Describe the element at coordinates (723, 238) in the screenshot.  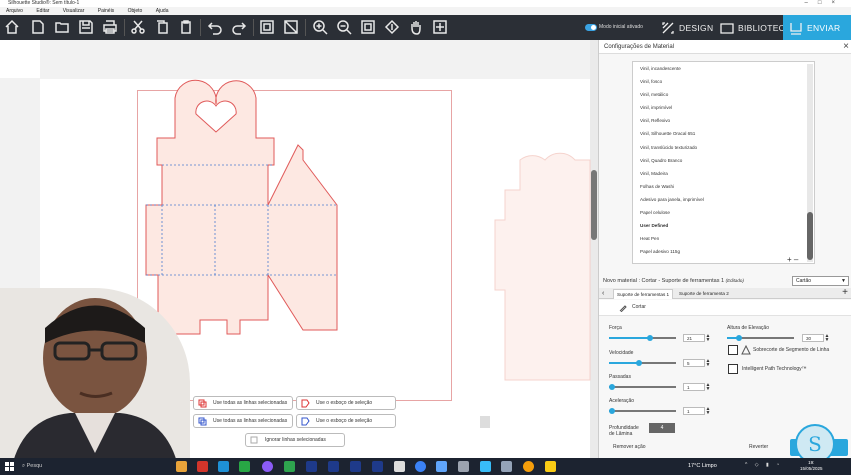
I see `material-item: Heat Pen` at that location.